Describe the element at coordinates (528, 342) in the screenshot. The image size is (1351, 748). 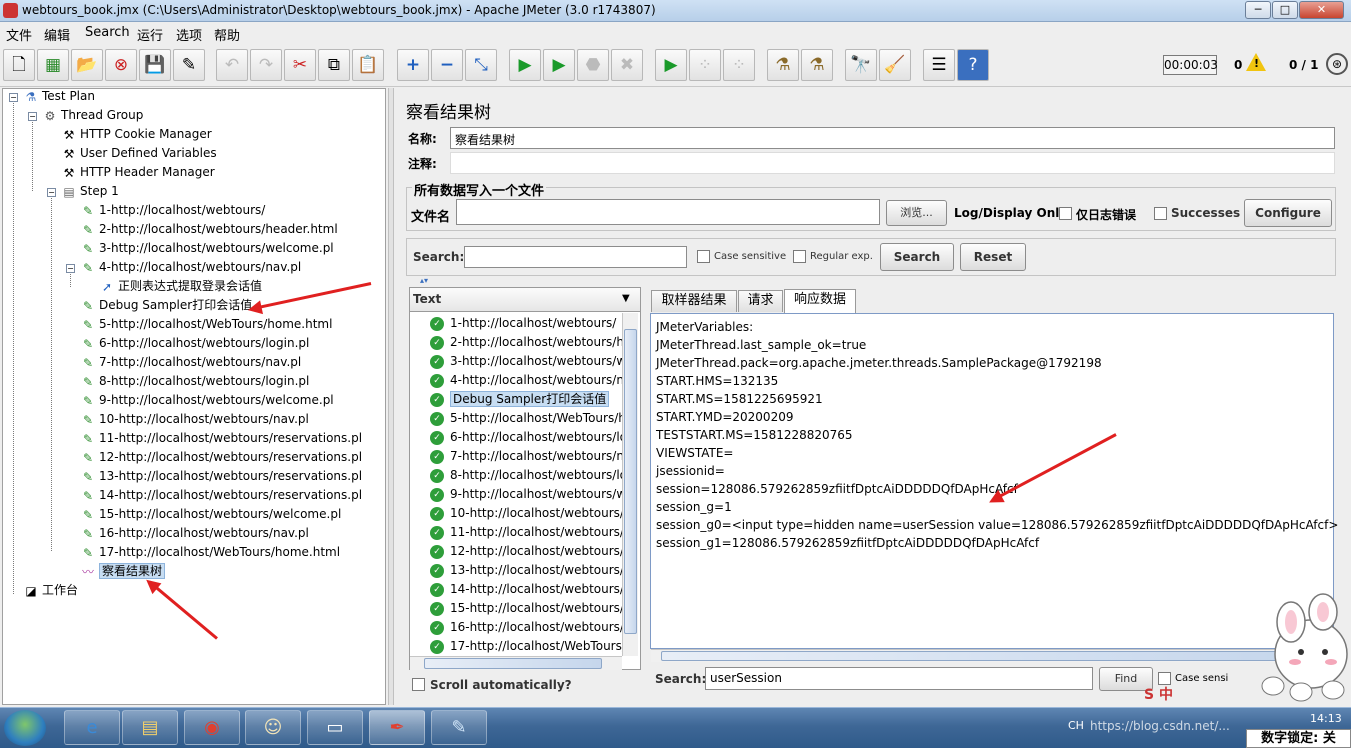
I see `result-item: ✓2-http://localhost/webtours/header.html` at that location.